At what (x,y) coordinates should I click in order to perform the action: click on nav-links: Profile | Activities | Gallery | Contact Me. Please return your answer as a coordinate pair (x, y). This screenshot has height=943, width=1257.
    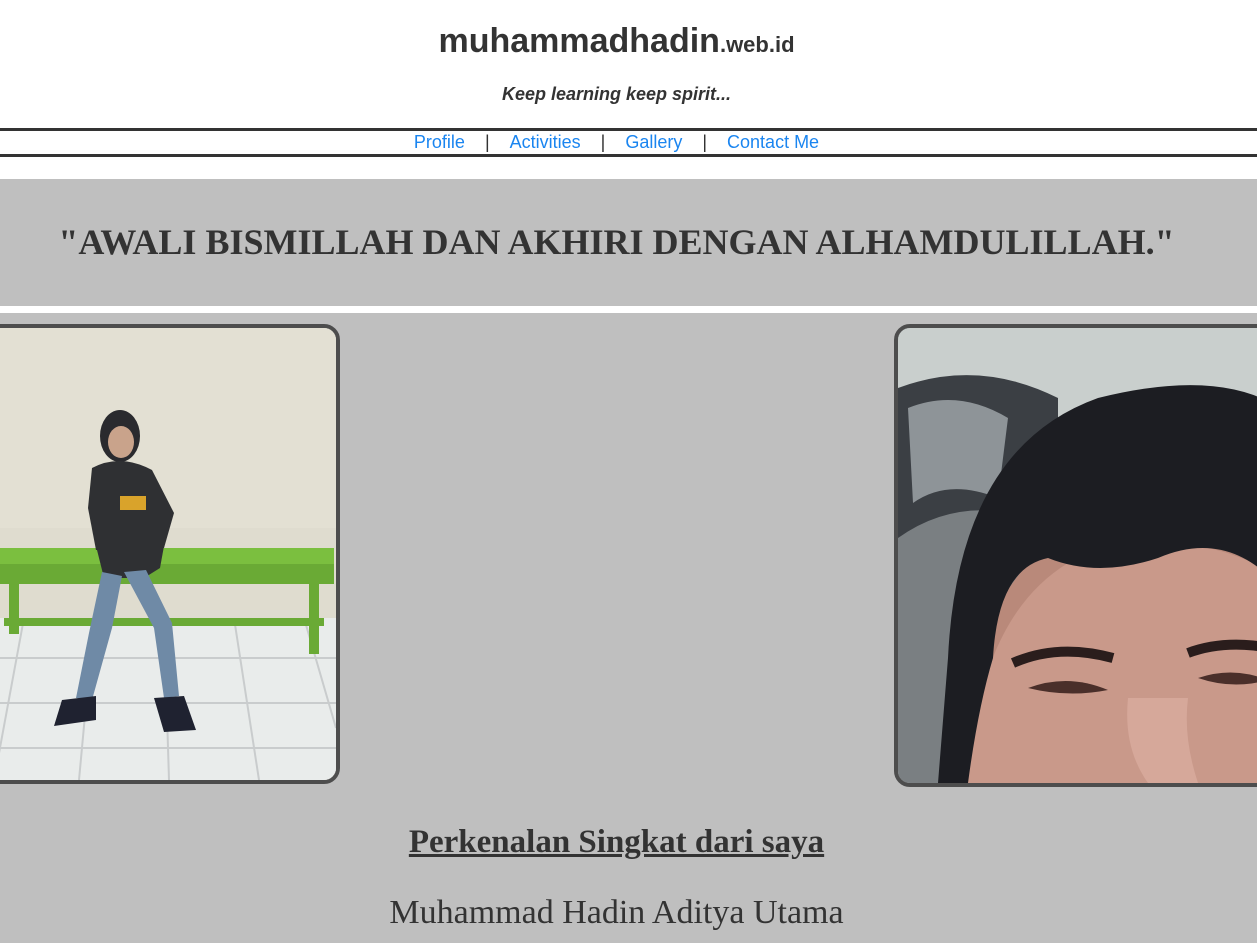
    Looking at the image, I should click on (616, 142).